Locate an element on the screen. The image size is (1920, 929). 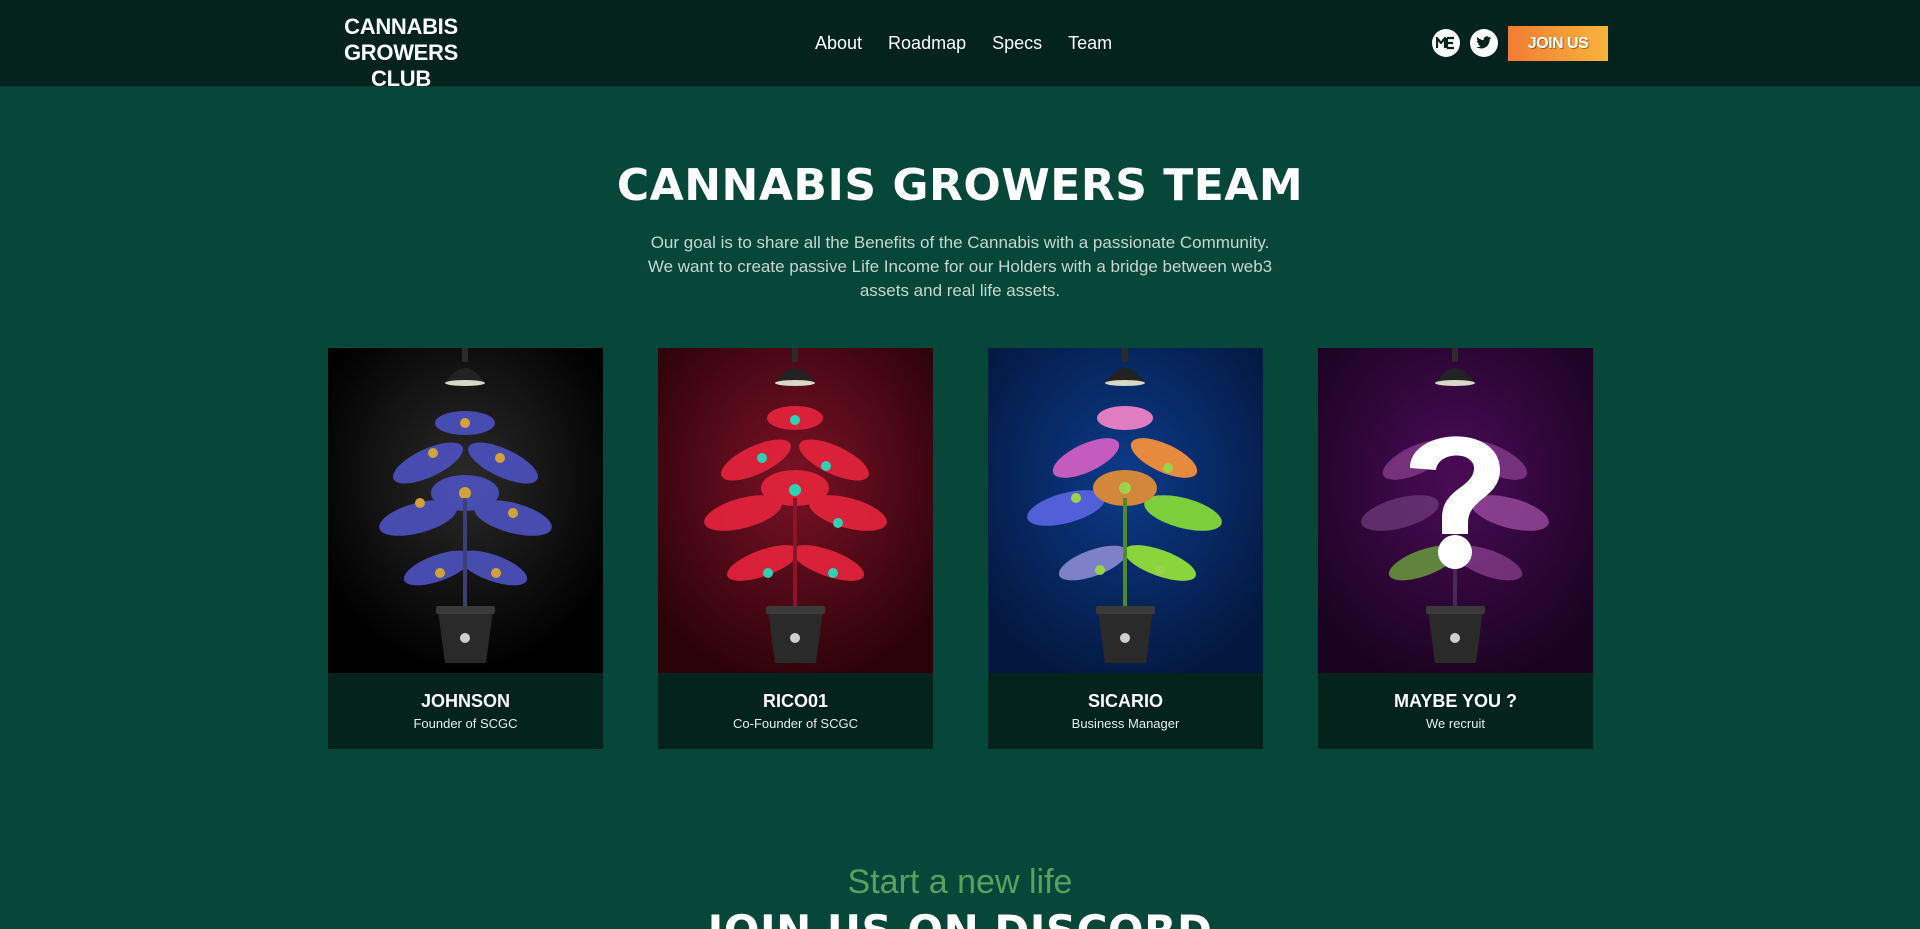
brand-logo: CANNABIS GROWERS CLUB is located at coordinates (401, 53).